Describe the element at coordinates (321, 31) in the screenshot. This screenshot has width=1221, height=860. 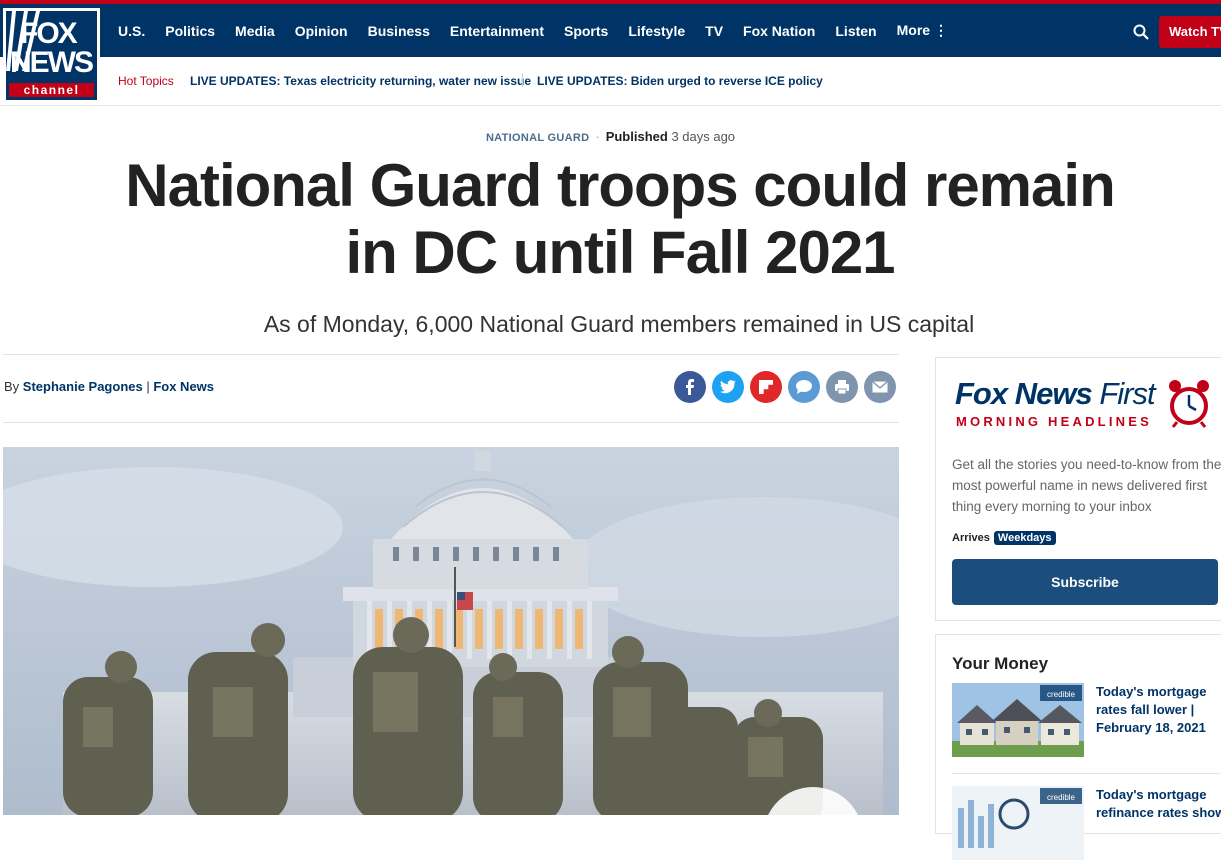
I see `nav-item-opinion: Opinion` at that location.